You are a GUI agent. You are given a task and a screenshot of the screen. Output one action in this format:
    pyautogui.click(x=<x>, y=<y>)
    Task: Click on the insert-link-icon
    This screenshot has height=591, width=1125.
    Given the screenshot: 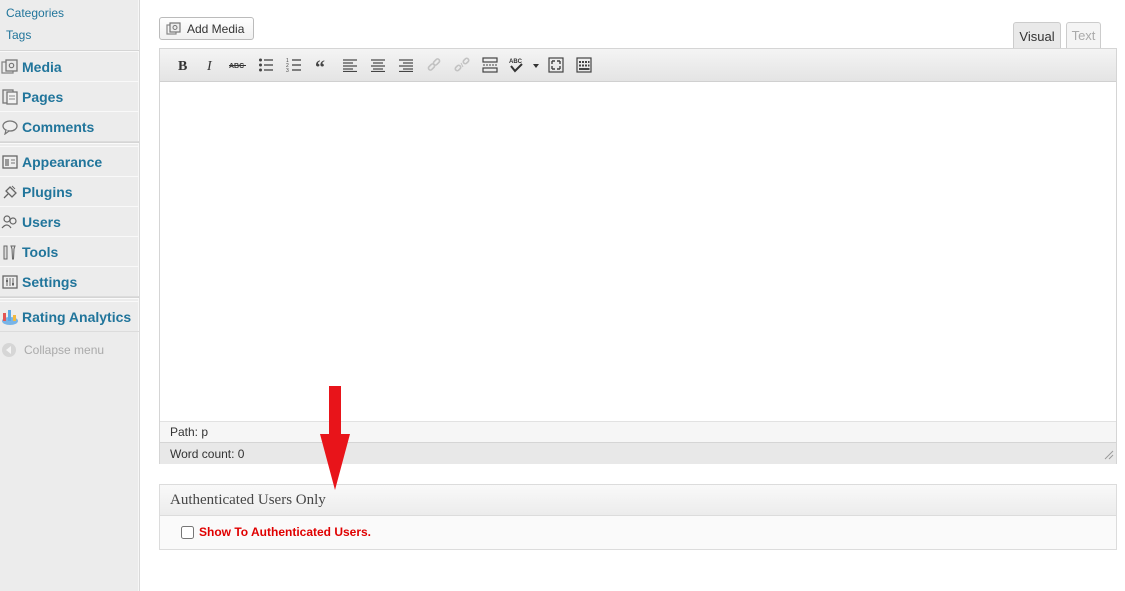 What is the action you would take?
    pyautogui.click(x=434, y=65)
    